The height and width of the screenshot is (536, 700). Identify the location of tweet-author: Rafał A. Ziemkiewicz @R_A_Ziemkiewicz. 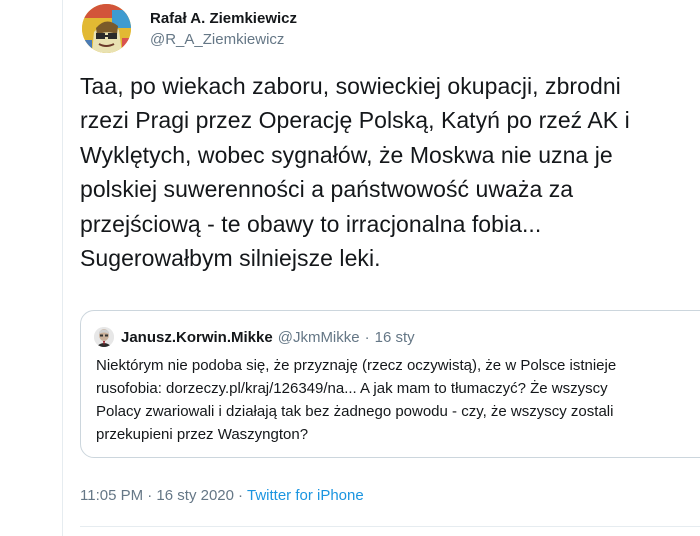
(223, 29).